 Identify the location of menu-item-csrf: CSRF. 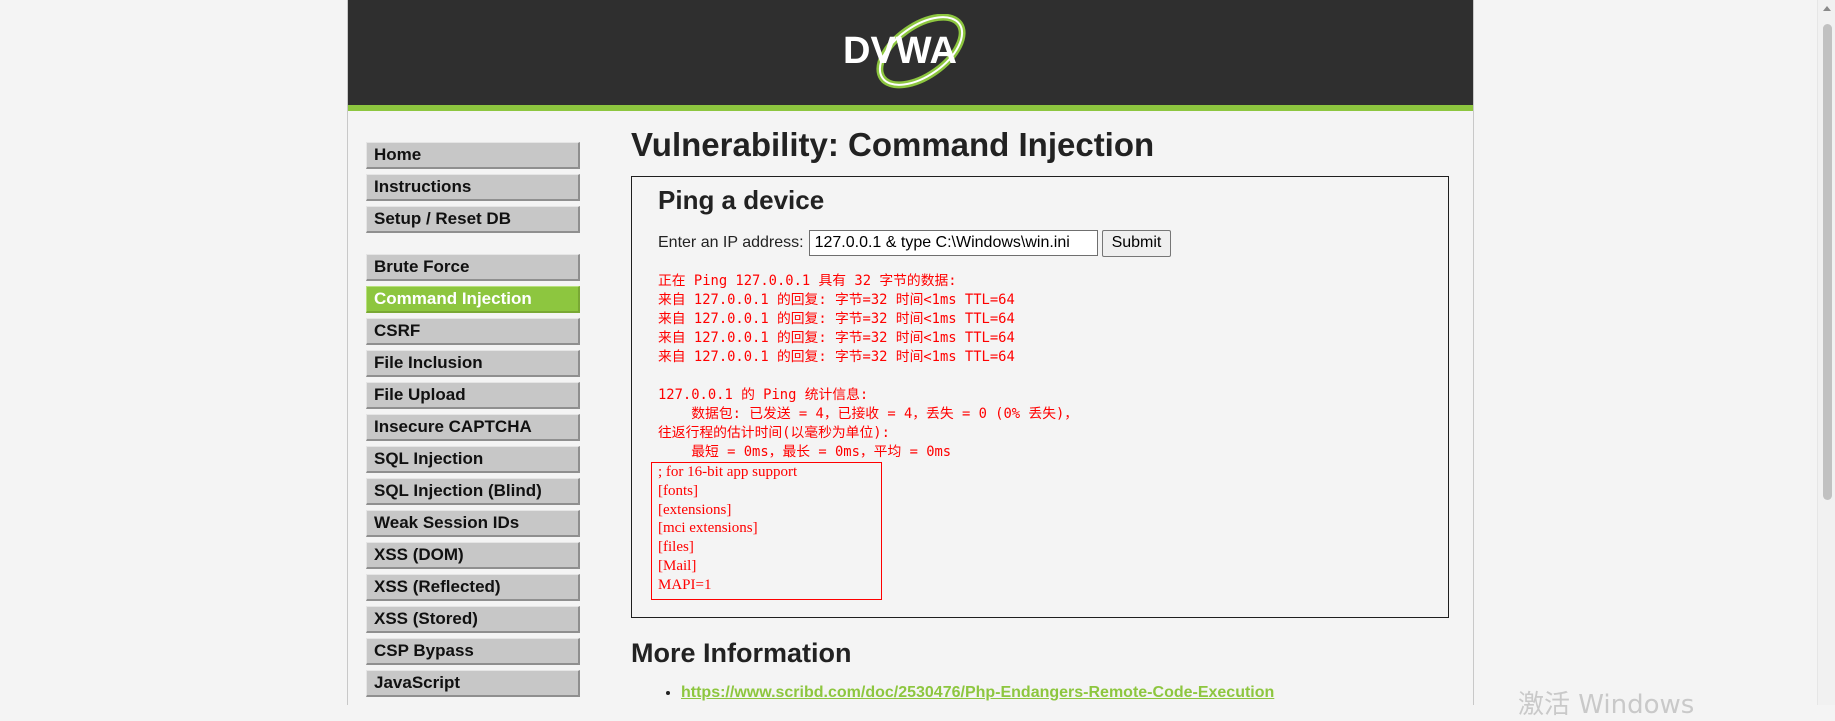
(473, 331).